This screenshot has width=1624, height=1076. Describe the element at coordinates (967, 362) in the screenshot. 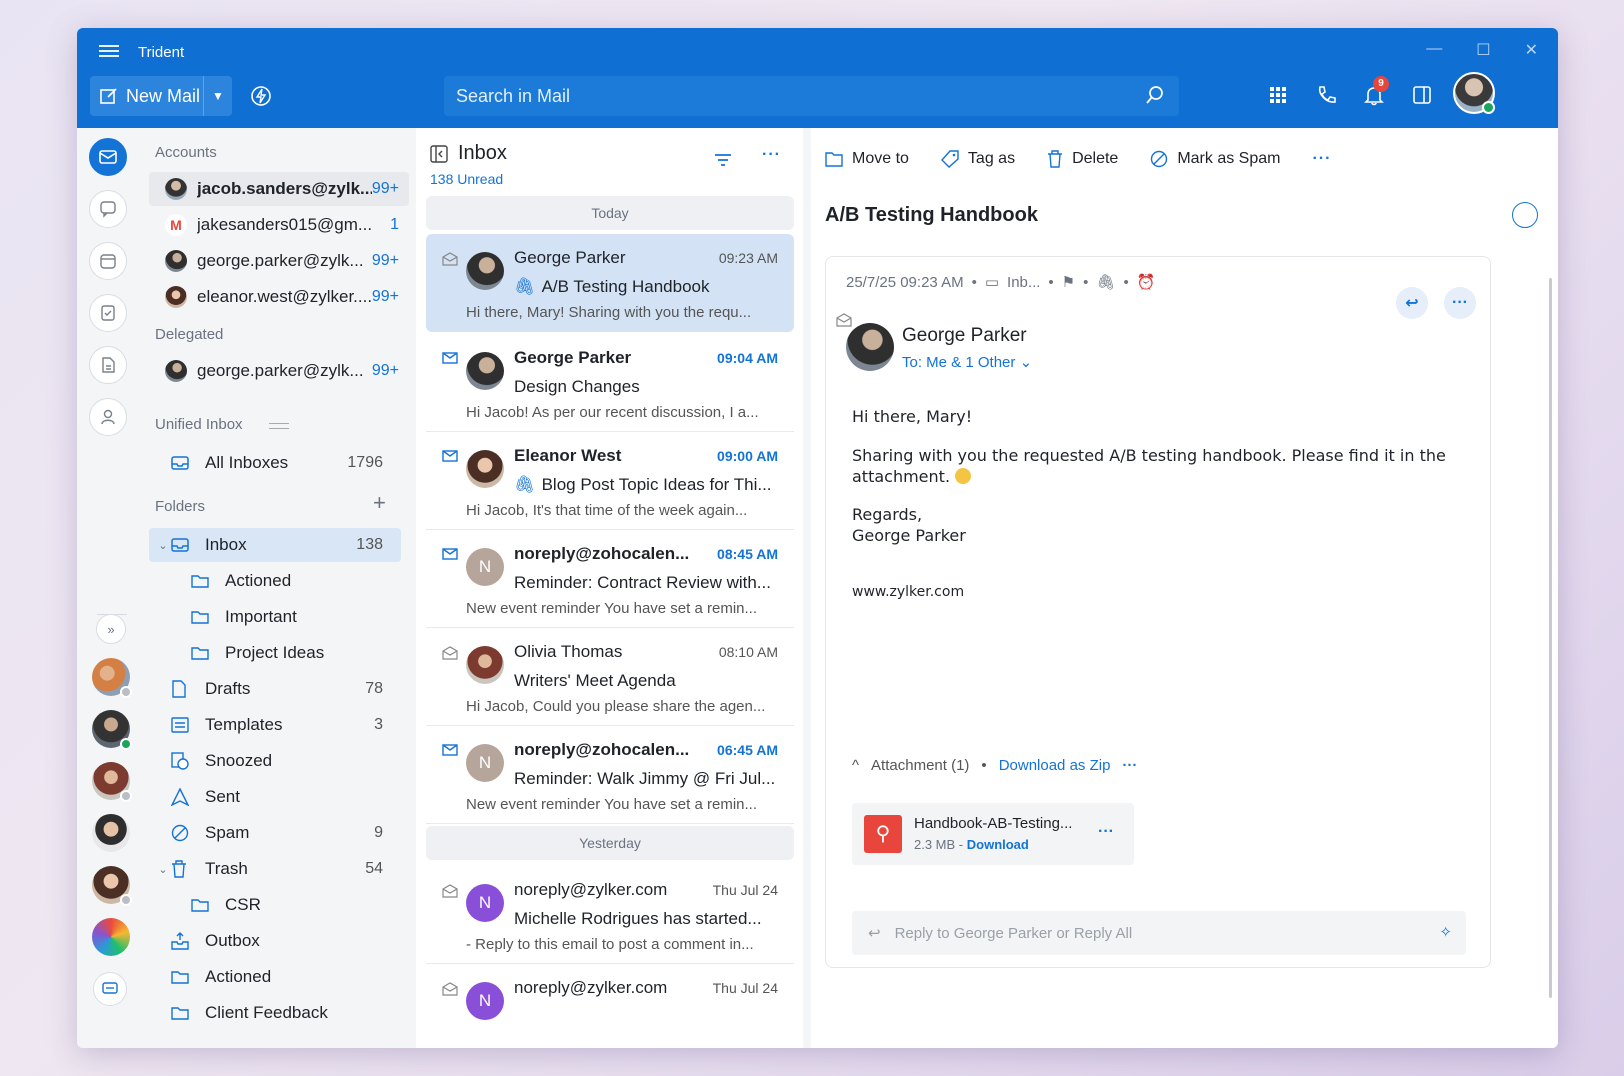

I see `recipients-toggle: To: Me & 1 Other ⌄` at that location.